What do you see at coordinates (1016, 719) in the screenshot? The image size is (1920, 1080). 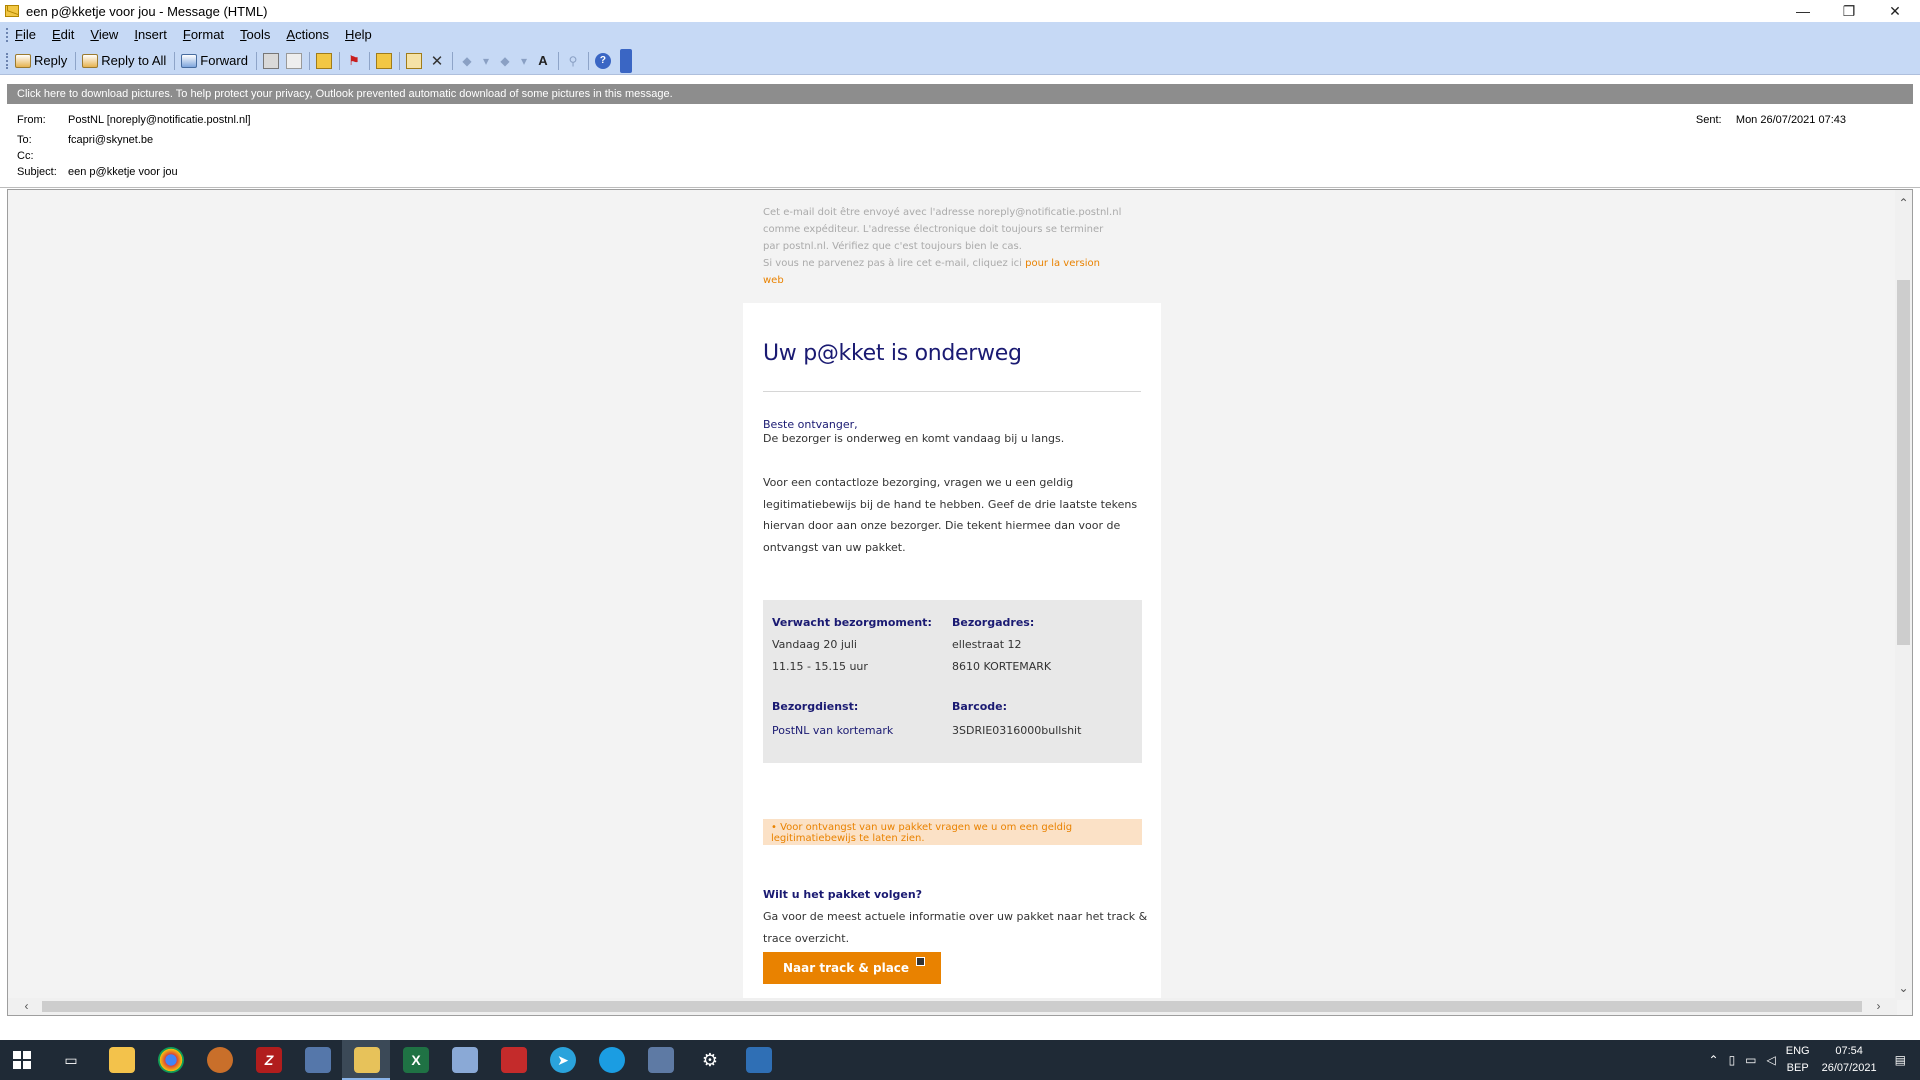 I see `barcode-block: Barcode: 3SDRIE0316000bullshit` at bounding box center [1016, 719].